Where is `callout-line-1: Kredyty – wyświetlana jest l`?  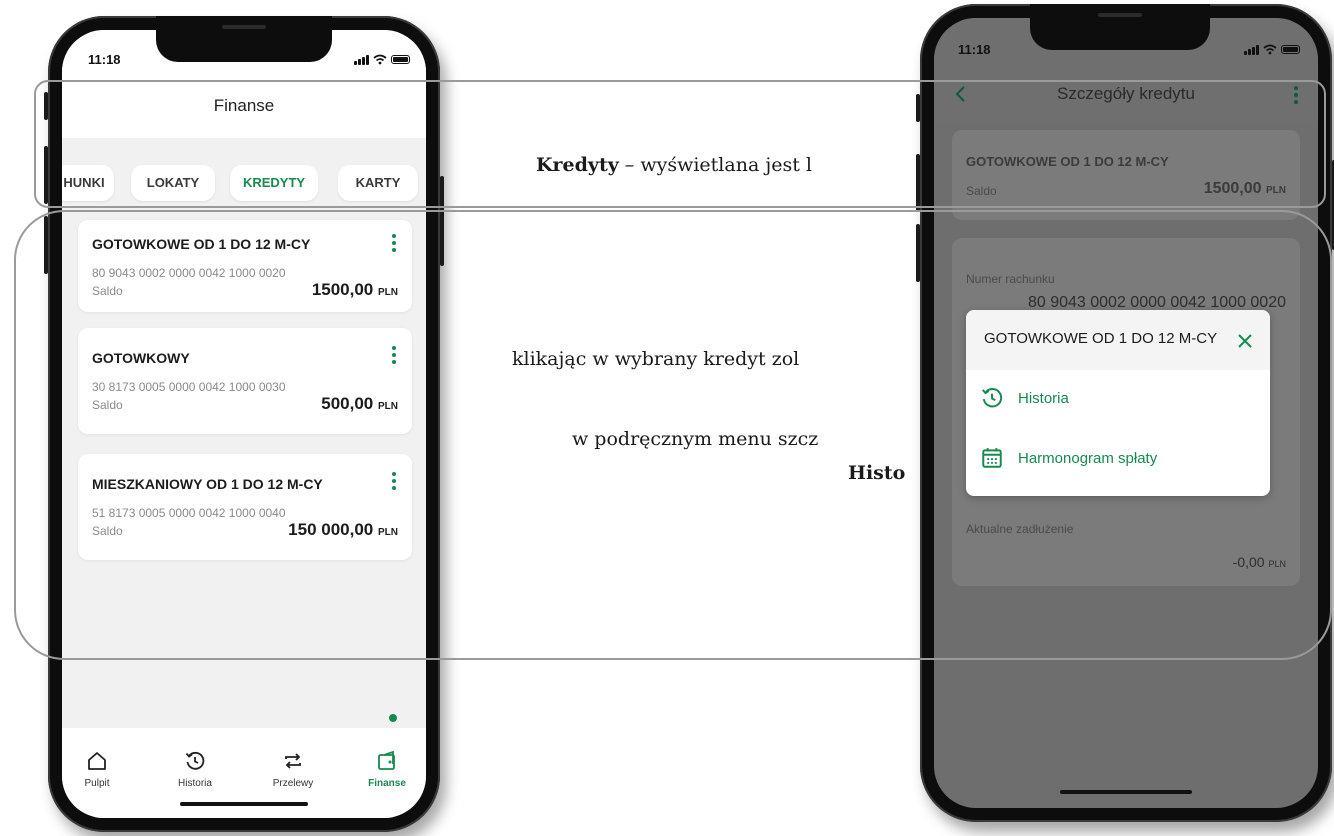
callout-line-1: Kredyty – wyświetlana jest l is located at coordinates (674, 165).